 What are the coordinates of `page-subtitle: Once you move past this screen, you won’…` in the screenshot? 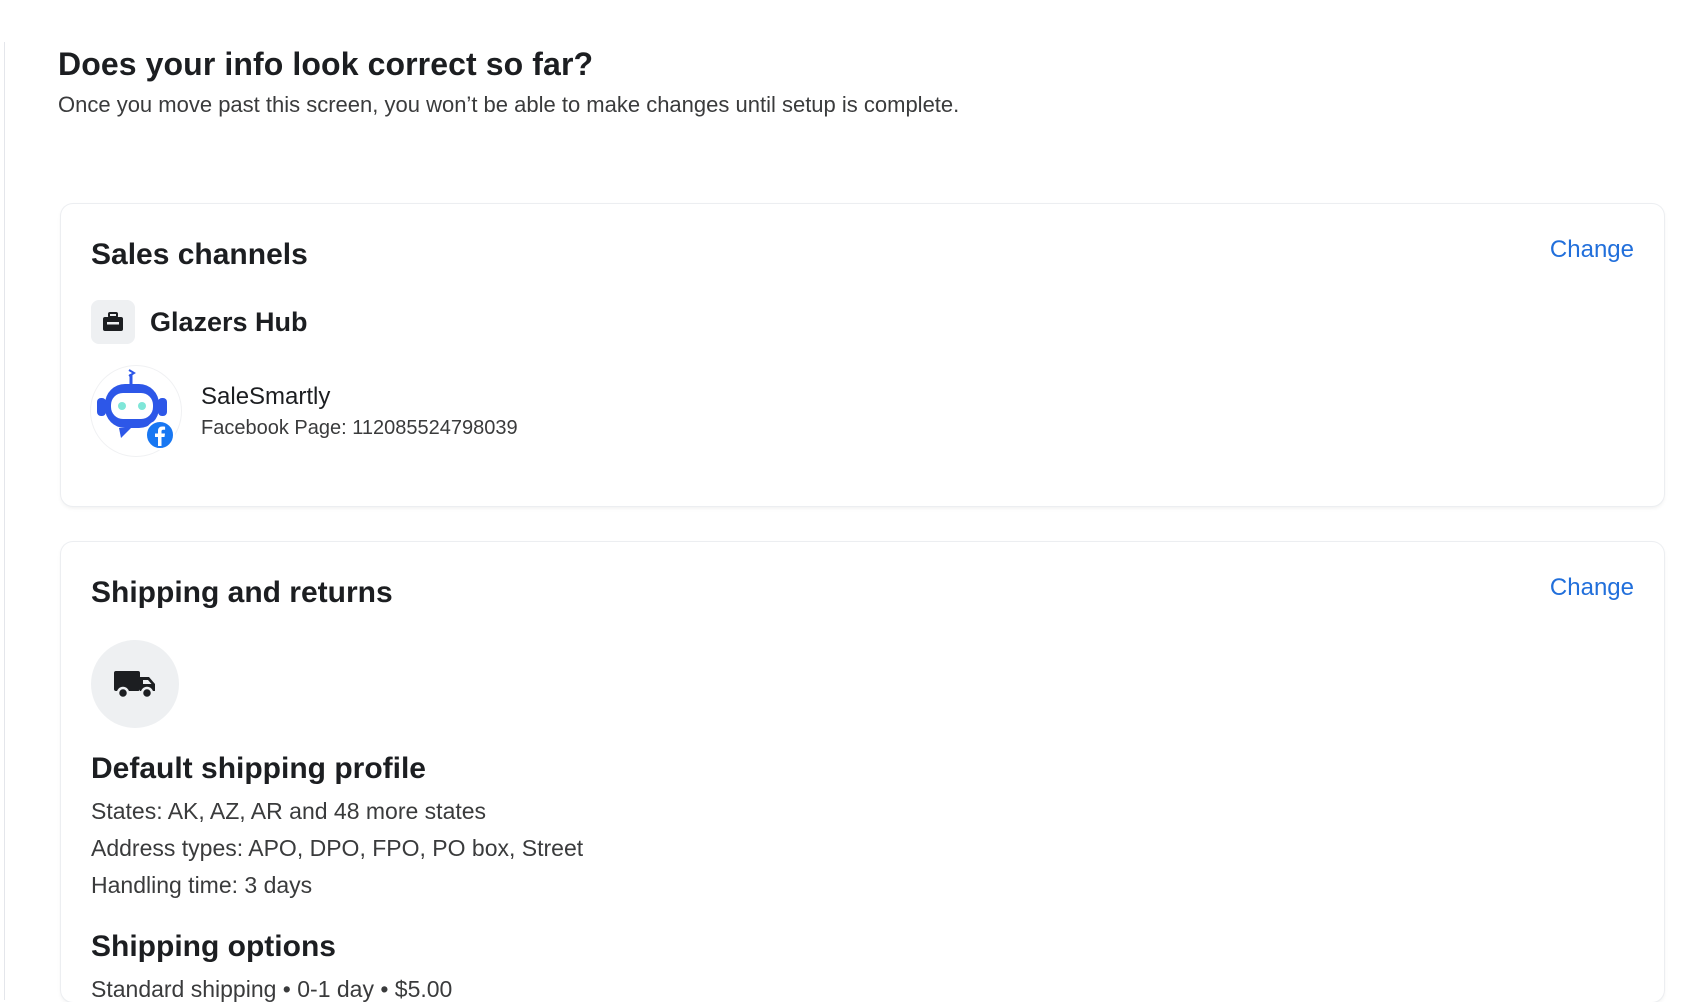 It's located at (509, 104).